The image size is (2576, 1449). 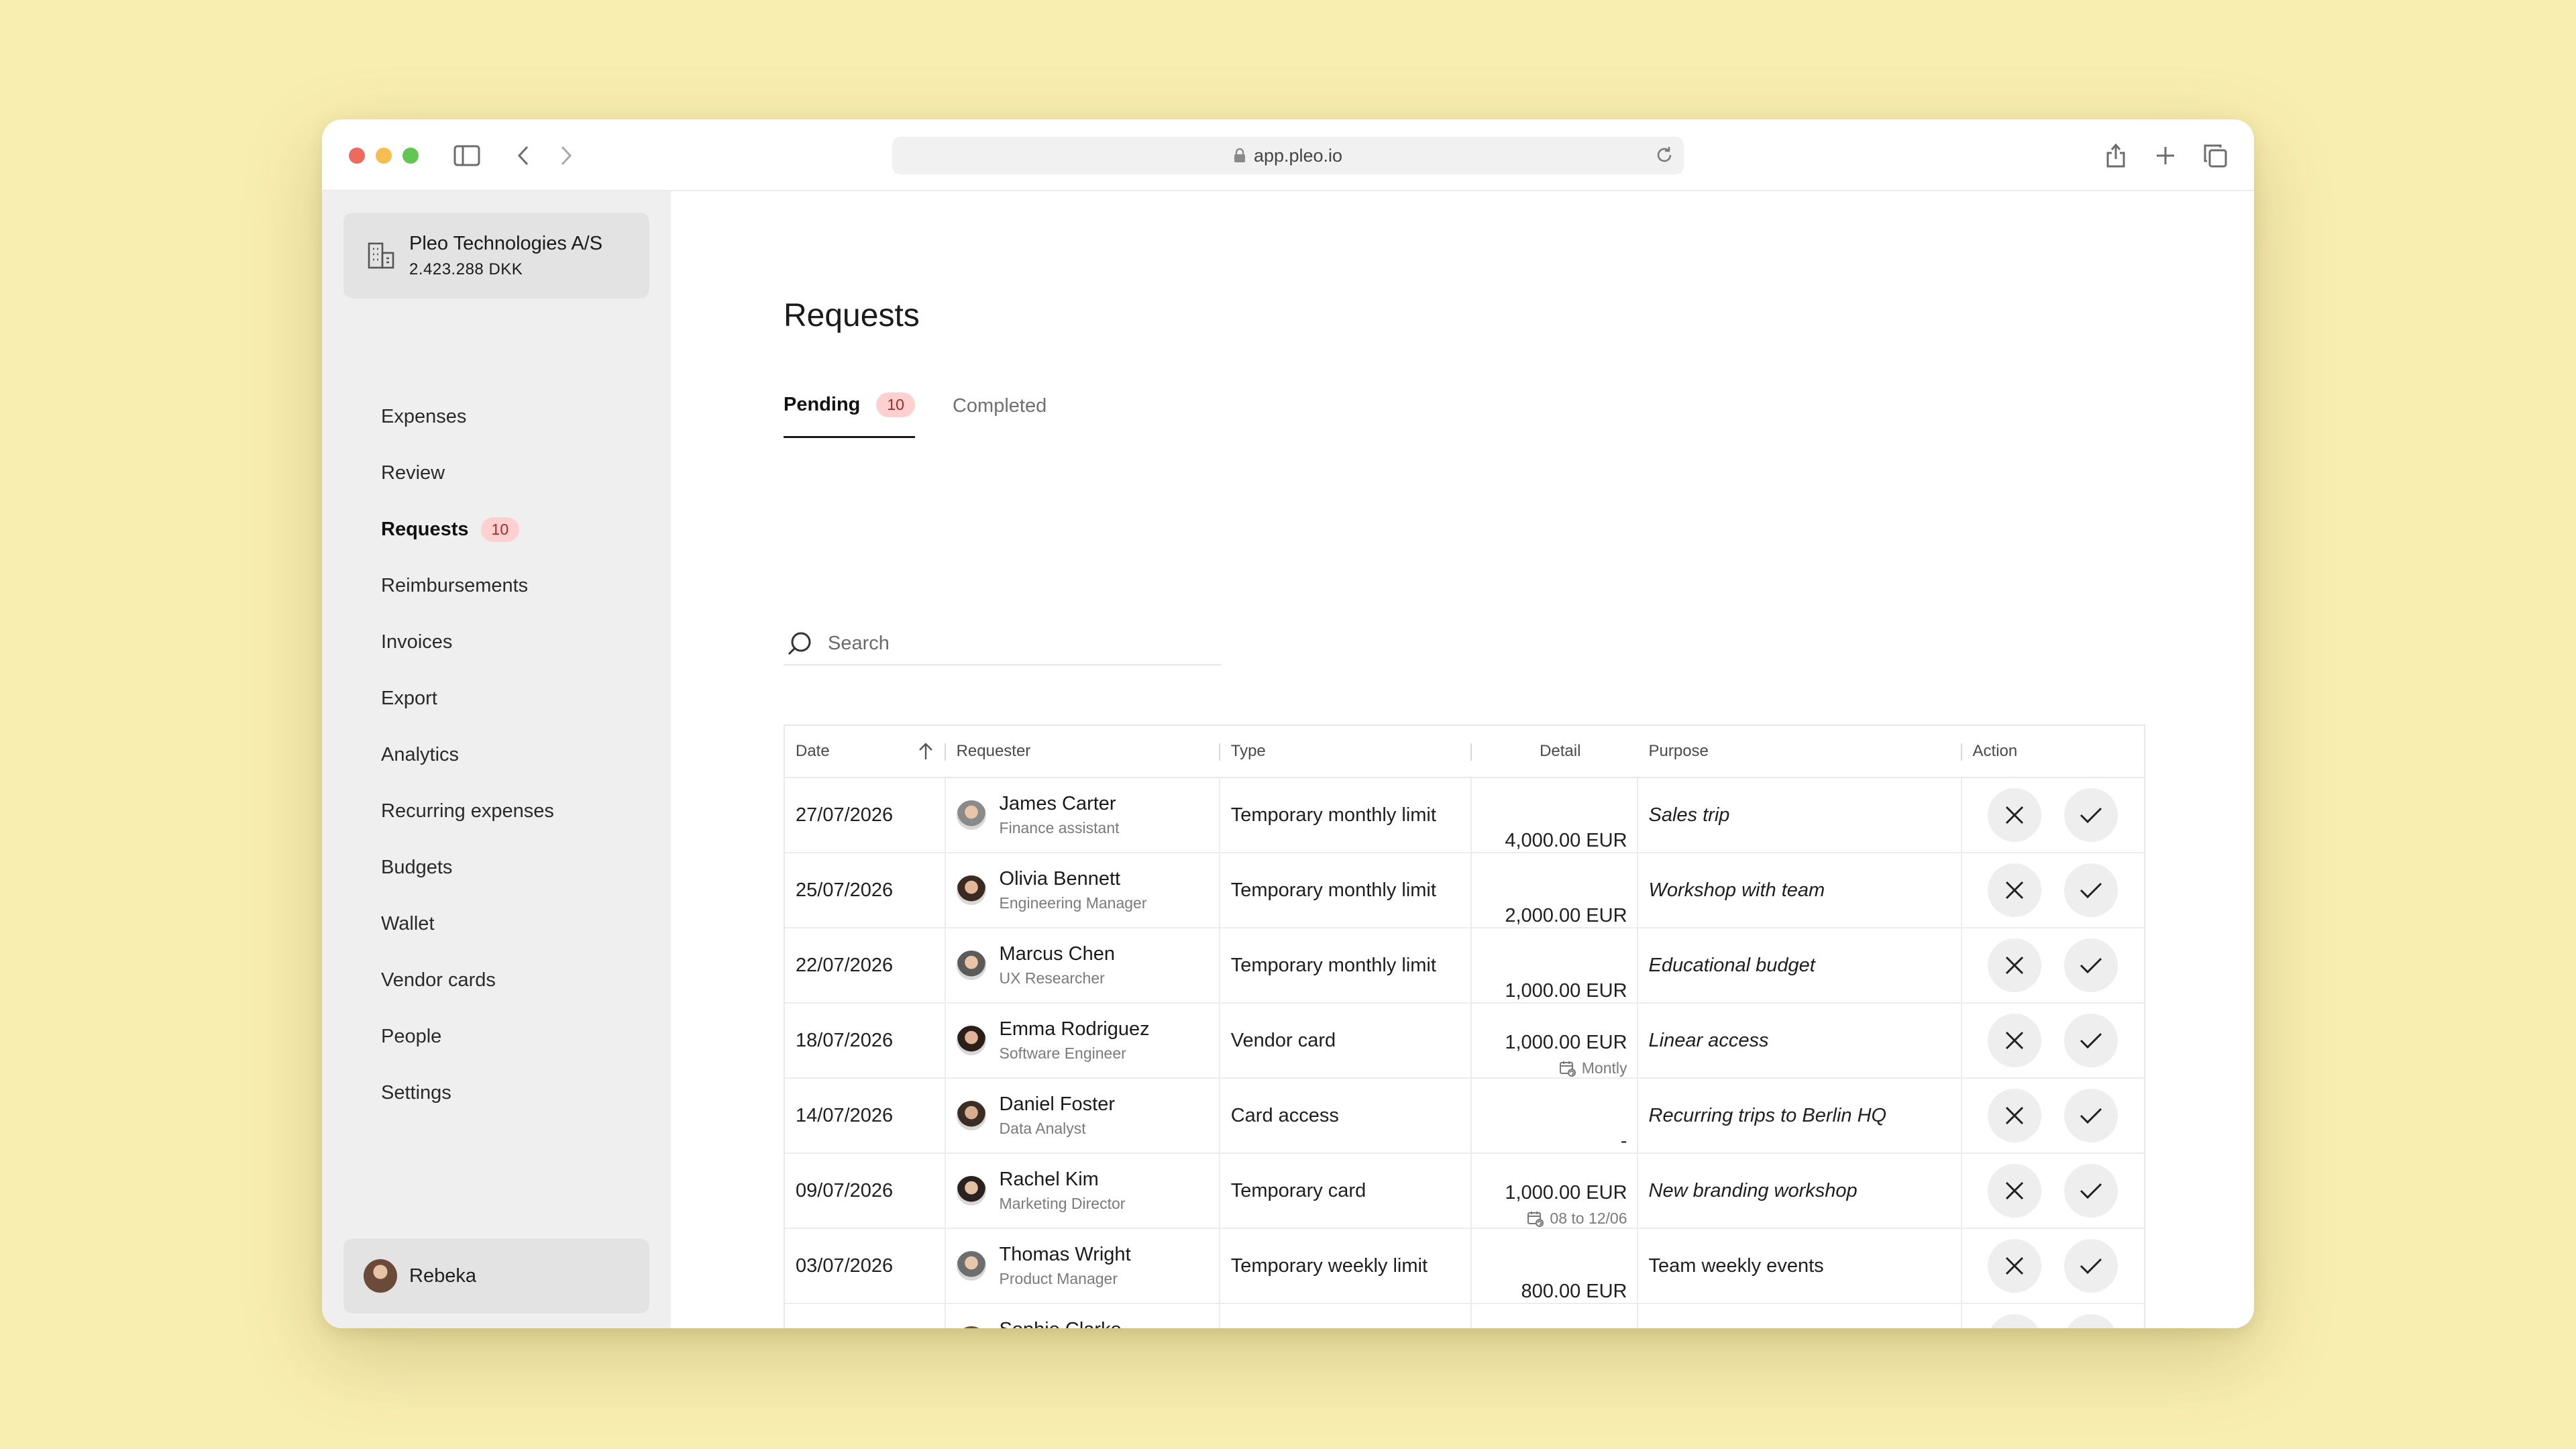 What do you see at coordinates (523, 155) in the screenshot?
I see `chevron-left-icon` at bounding box center [523, 155].